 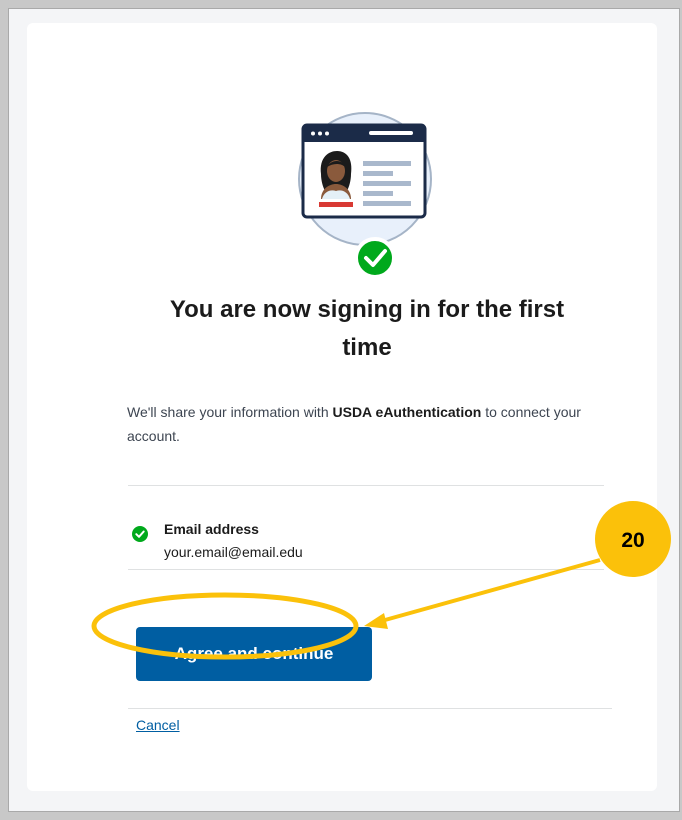 I want to click on divider-top, so click(x=366, y=485).